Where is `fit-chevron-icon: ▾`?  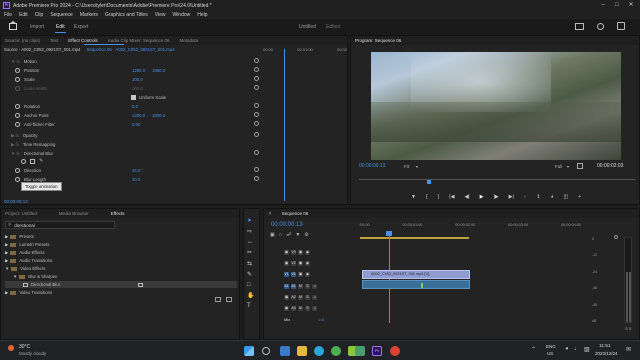
fit-chevron-icon: ▾ is located at coordinates (417, 166).